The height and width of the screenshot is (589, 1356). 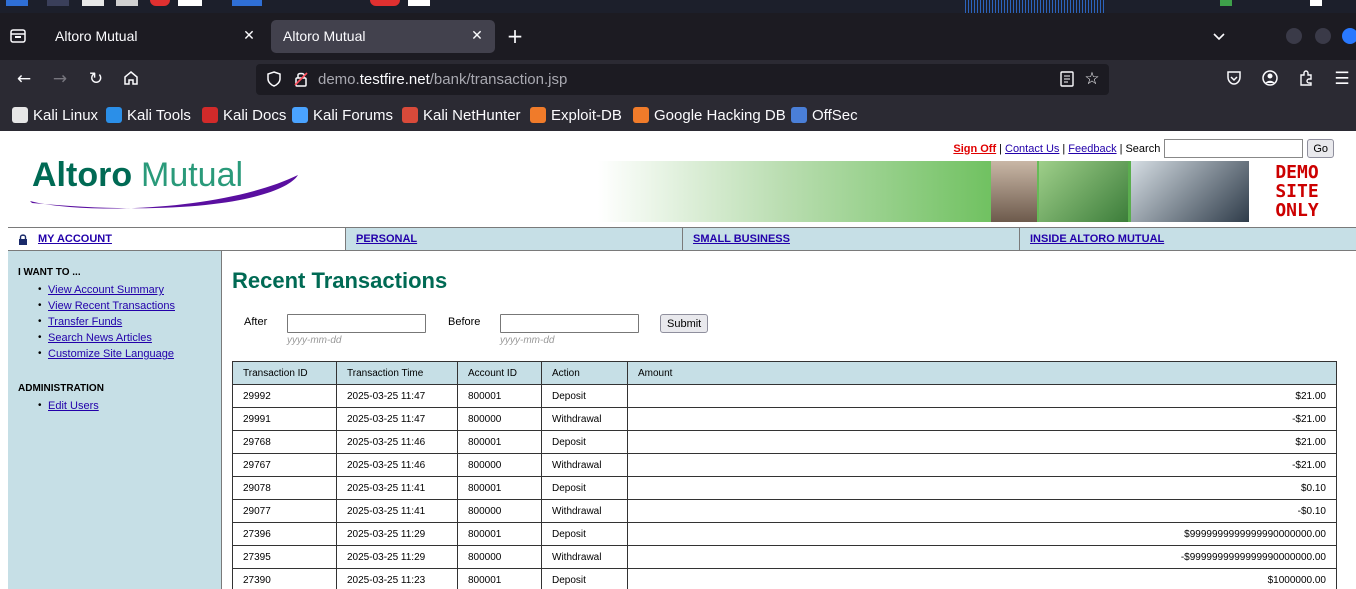 I want to click on tab-altoro-1: Altoro Mutual ✕, so click(x=155, y=36).